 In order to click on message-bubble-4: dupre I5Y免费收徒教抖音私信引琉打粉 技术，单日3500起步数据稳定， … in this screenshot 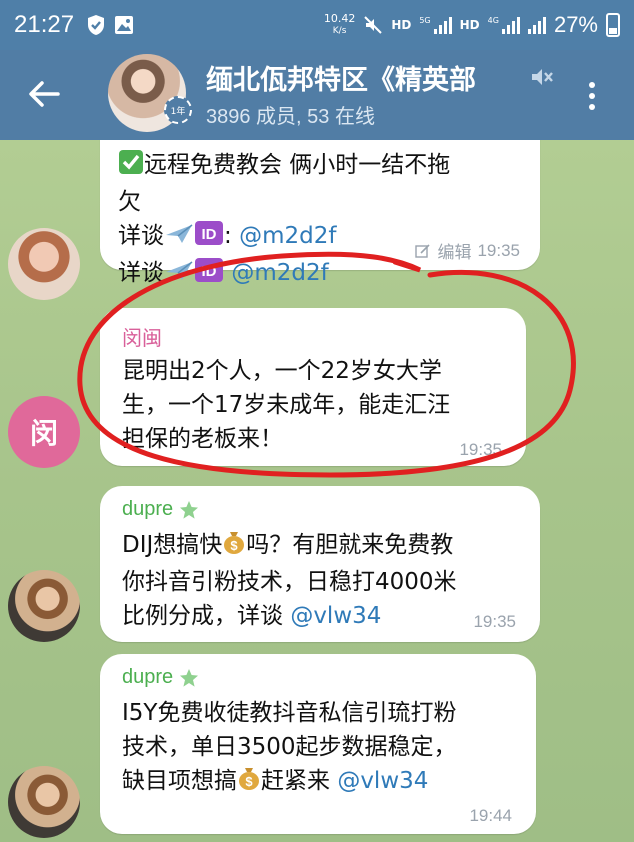, I will do `click(318, 744)`.